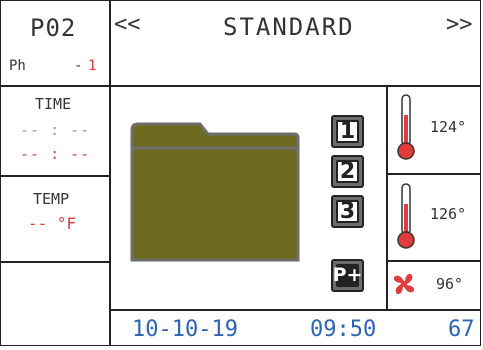  Describe the element at coordinates (215, 192) in the screenshot. I see `folder-icon` at that location.